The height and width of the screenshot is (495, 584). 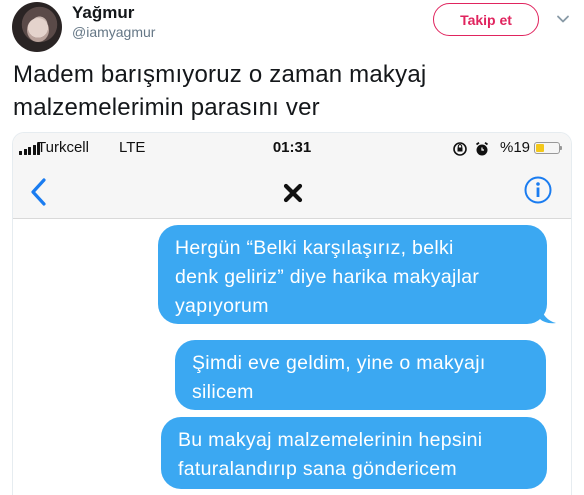 What do you see at coordinates (330, 440) in the screenshot?
I see `message-line: Bu makyaj malzemelerinin hepsini` at bounding box center [330, 440].